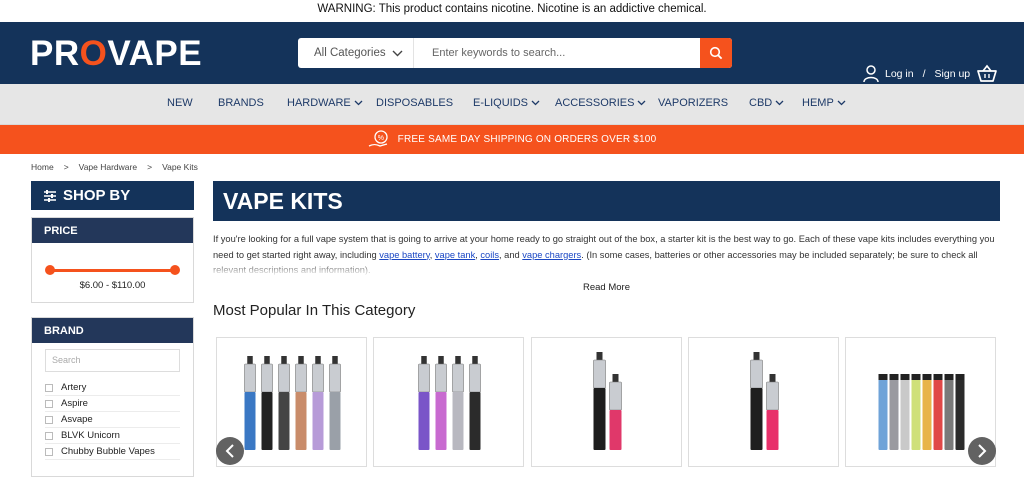 The height and width of the screenshot is (477, 1024). I want to click on search-bar: All Categories, so click(515, 53).